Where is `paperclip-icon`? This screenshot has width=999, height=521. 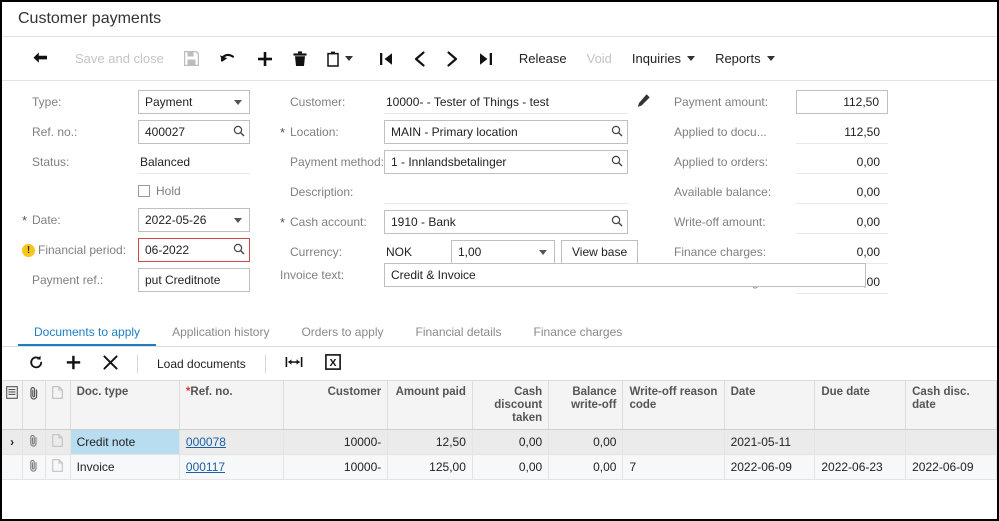
paperclip-icon is located at coordinates (33, 442).